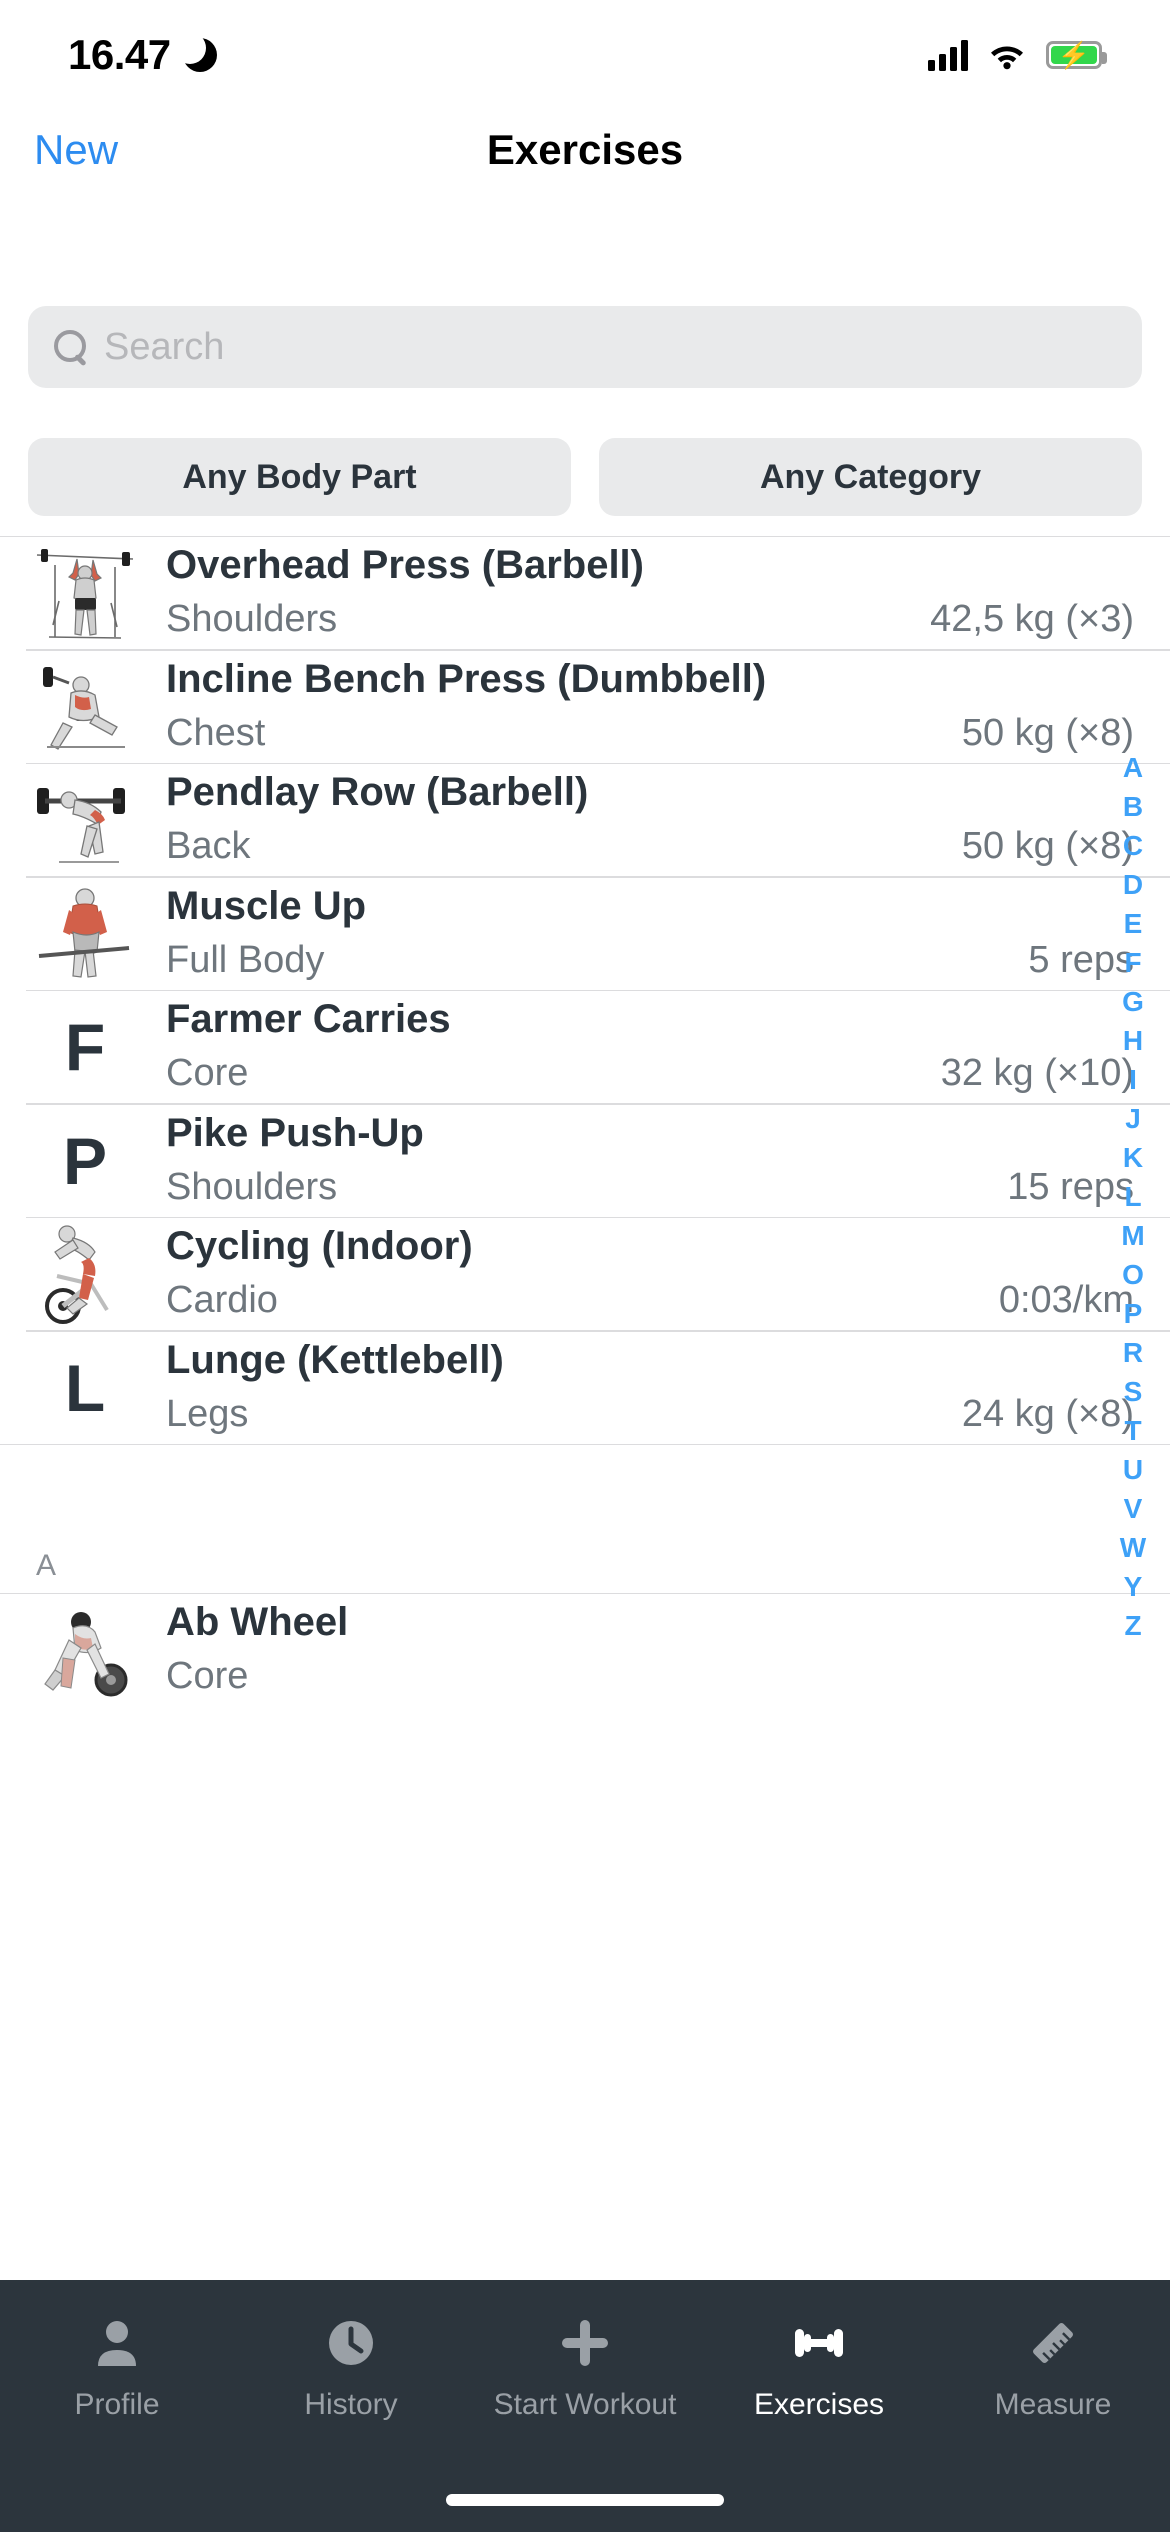 Image resolution: width=1170 pixels, height=2532 pixels. Describe the element at coordinates (351, 2343) in the screenshot. I see `clock-icon` at that location.